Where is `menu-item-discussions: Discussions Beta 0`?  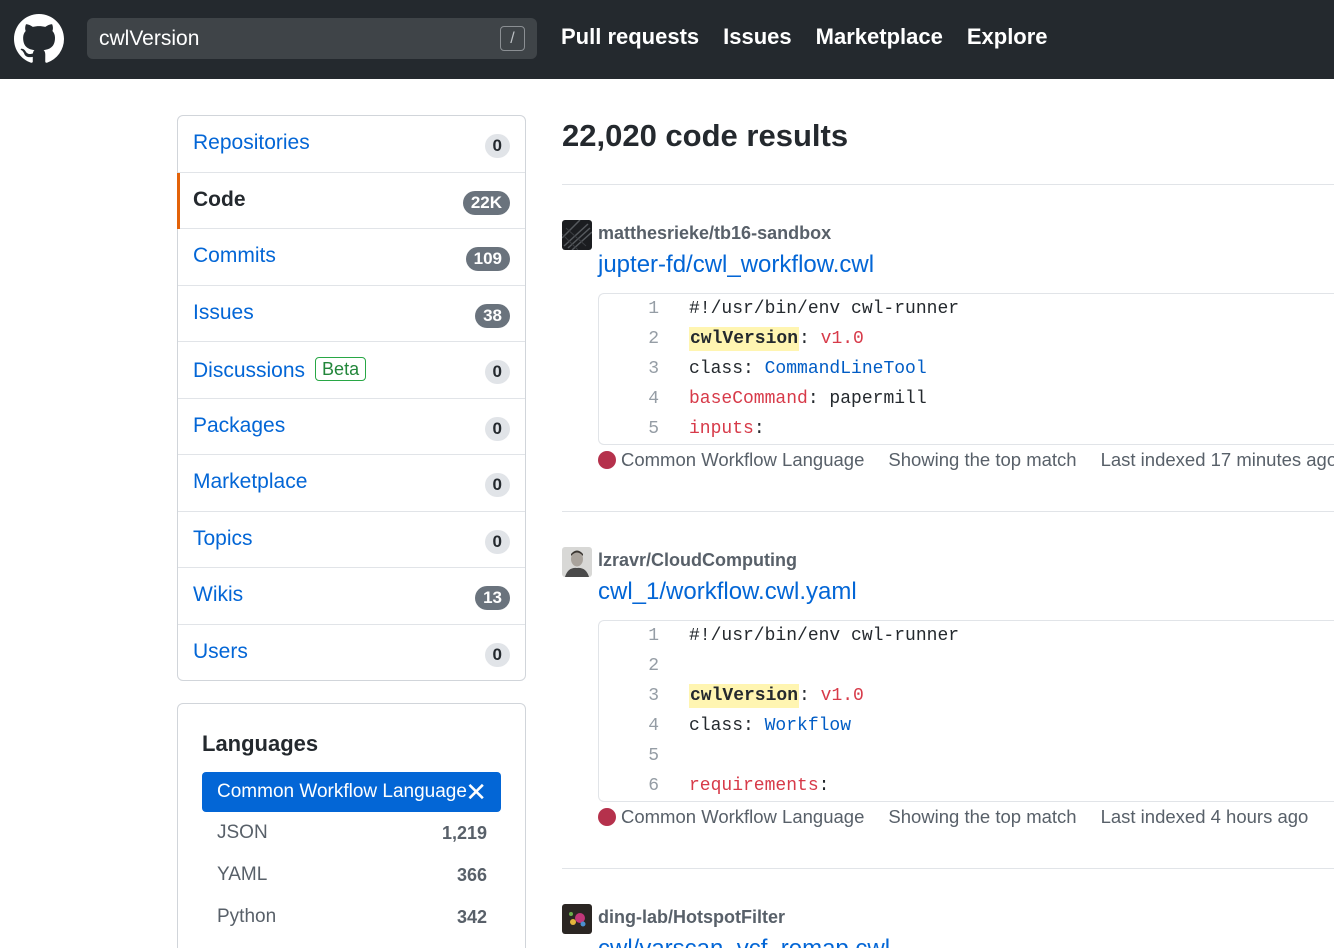
menu-item-discussions: Discussions Beta 0 is located at coordinates (351, 370).